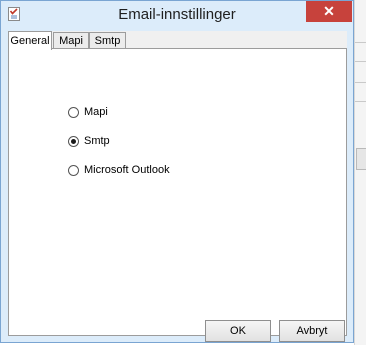 Image resolution: width=366 pixels, height=345 pixels. Describe the element at coordinates (360, 172) in the screenshot. I see `background-window-edge` at that location.